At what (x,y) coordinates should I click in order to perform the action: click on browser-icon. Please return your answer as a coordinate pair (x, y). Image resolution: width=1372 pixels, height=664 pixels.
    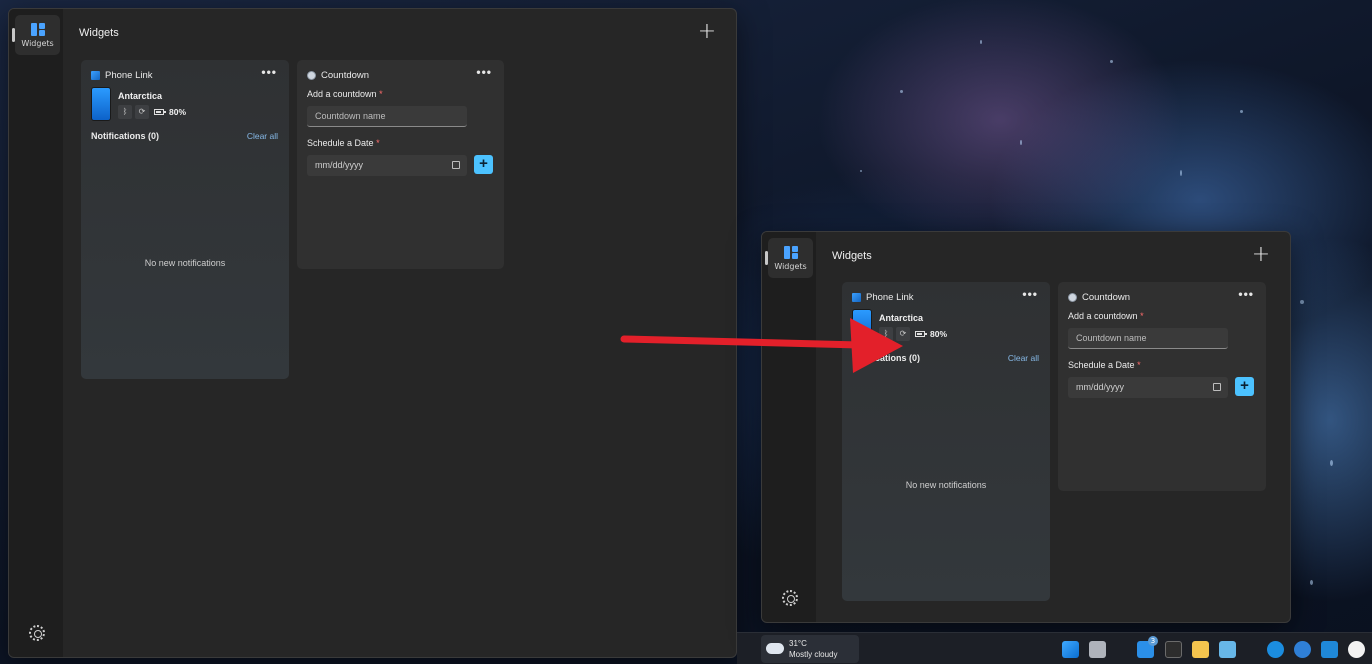
    Looking at the image, I should click on (1275, 649).